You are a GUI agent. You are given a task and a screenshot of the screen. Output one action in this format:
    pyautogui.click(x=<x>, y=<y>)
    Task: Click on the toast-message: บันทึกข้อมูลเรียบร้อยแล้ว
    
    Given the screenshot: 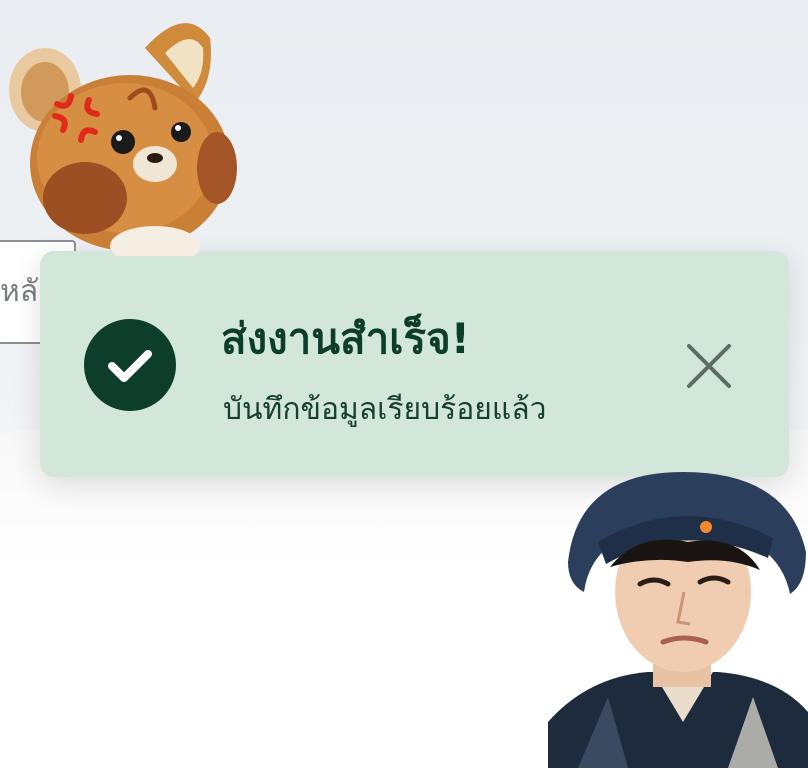 What is the action you would take?
    pyautogui.click(x=385, y=409)
    